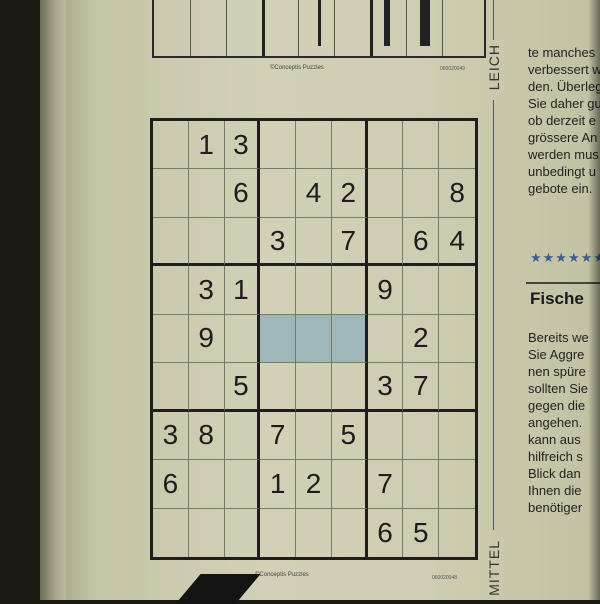  Describe the element at coordinates (297, 68) in the screenshot. I see `copyright-top: ©Conceptis Puzzles` at that location.